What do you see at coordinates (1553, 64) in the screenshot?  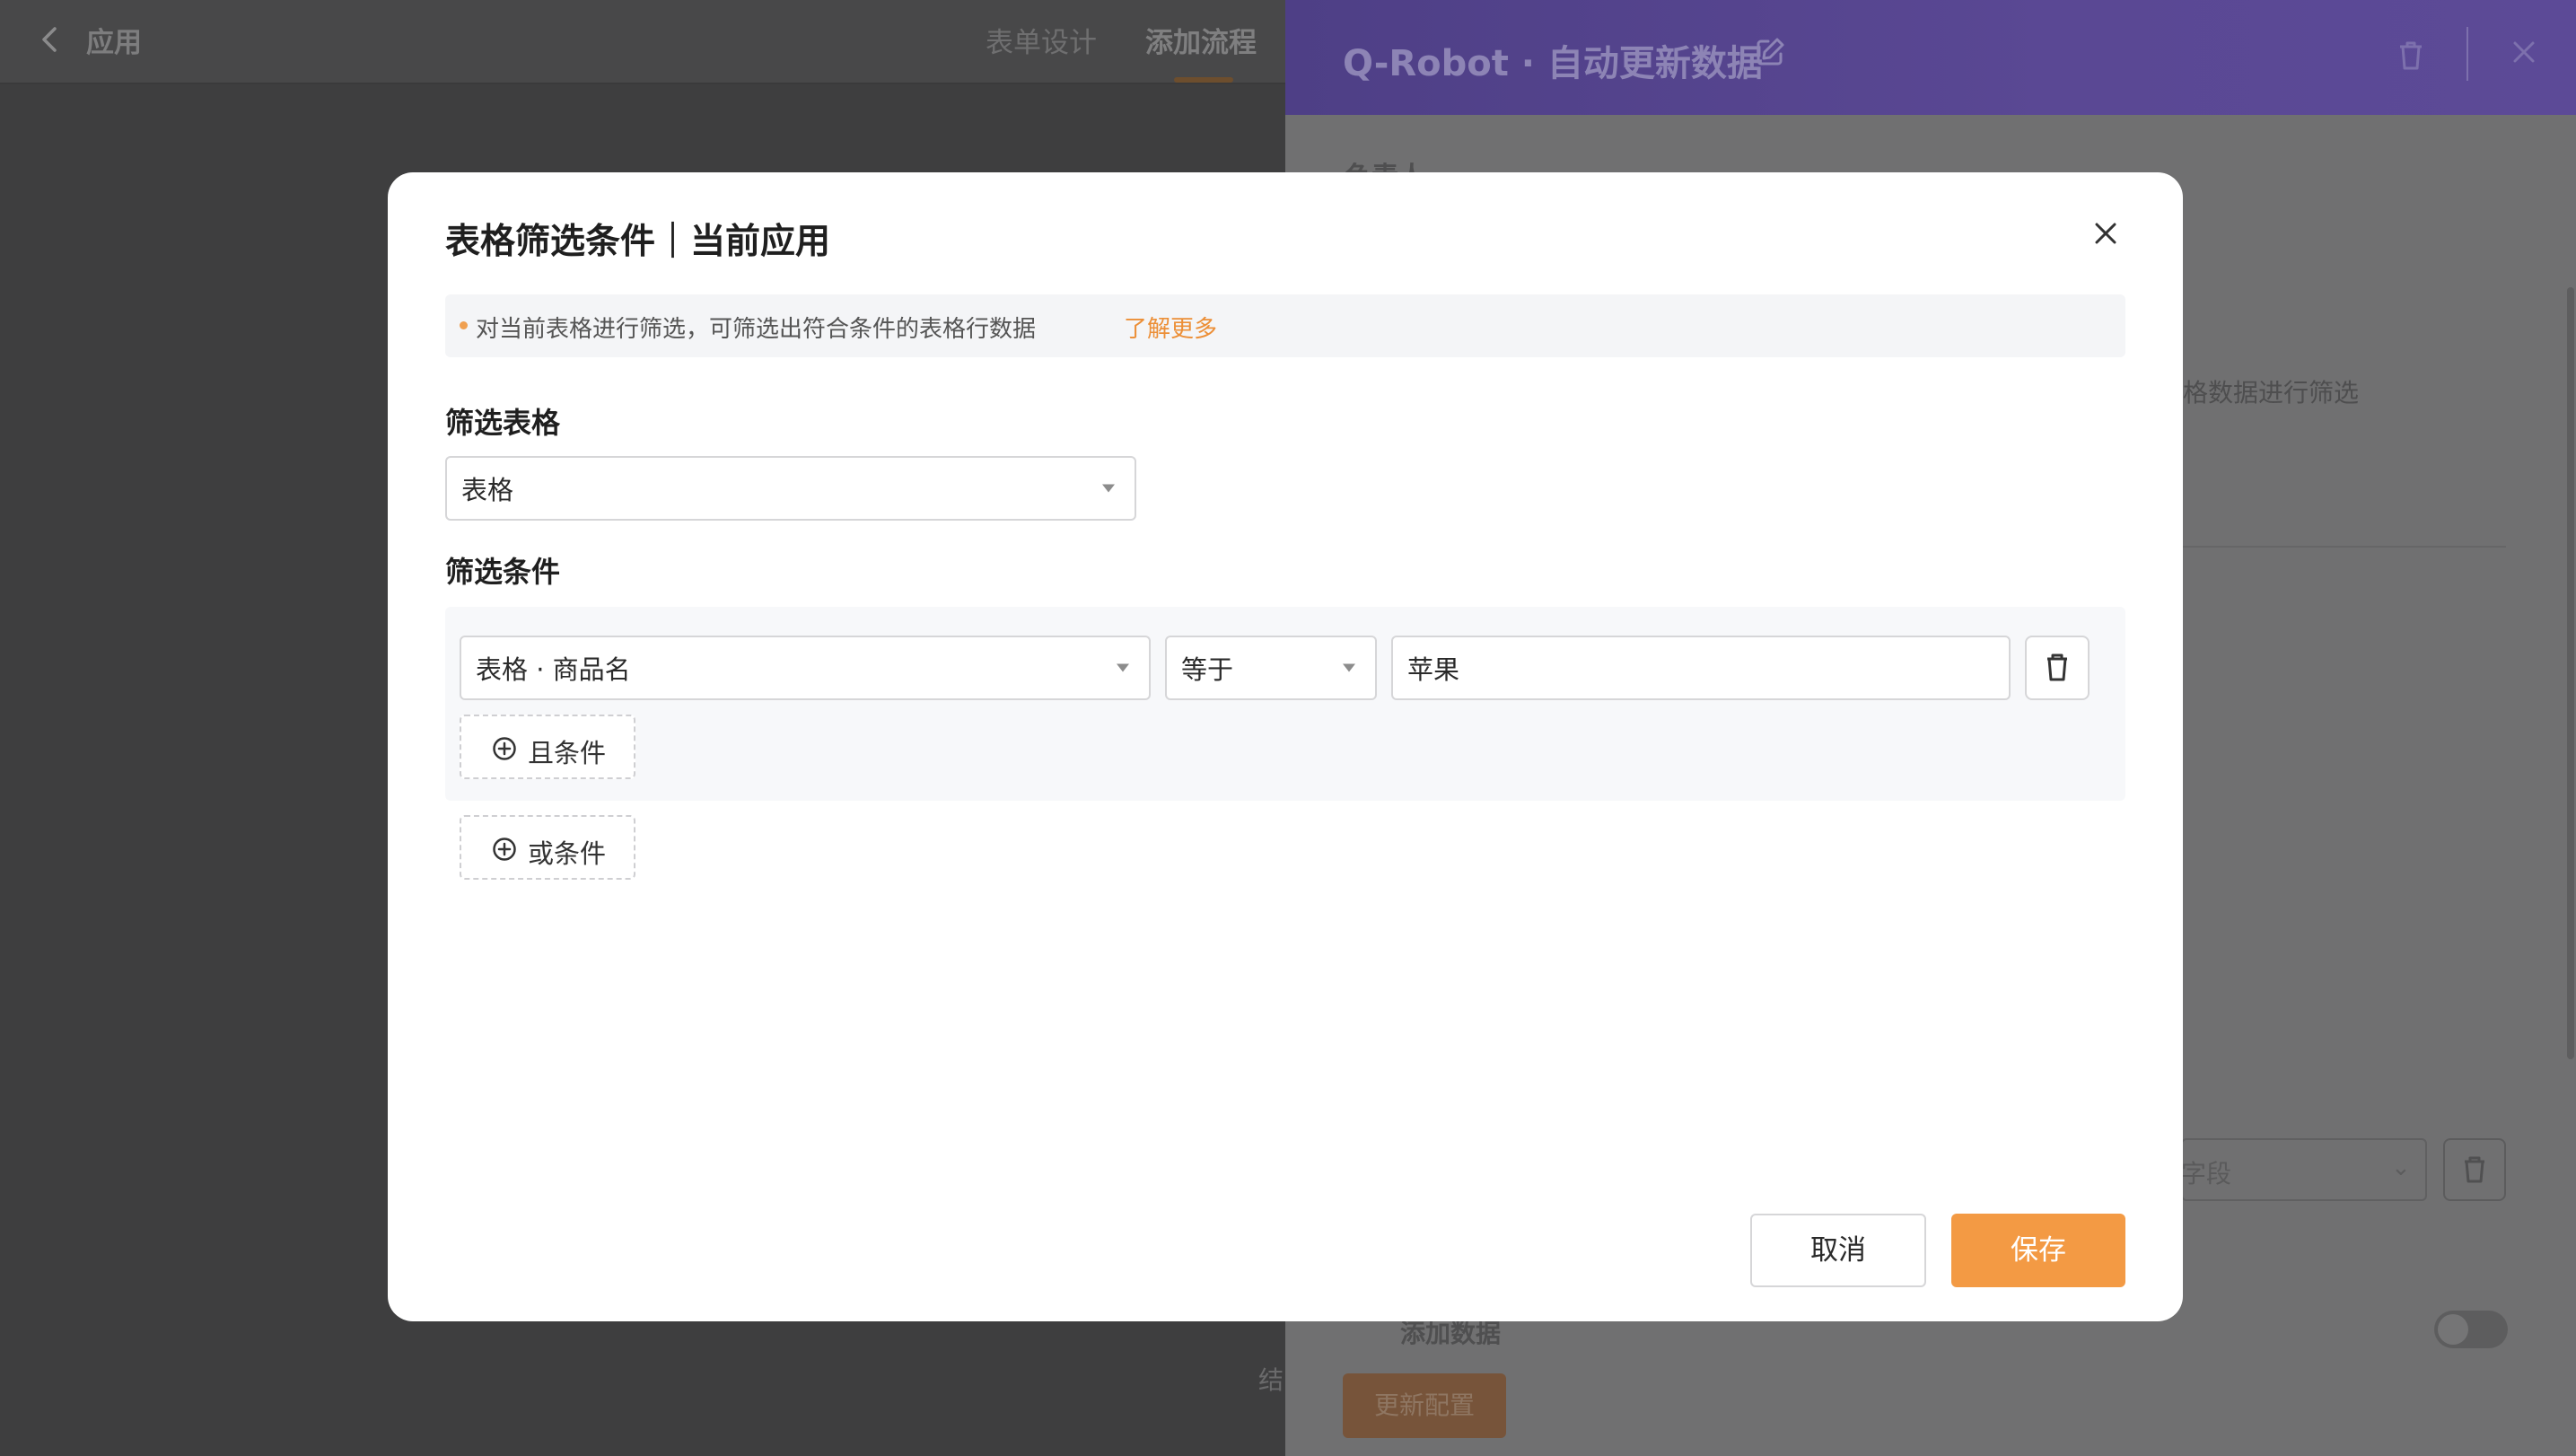 I see `drawer-title: Q-Robot · 自动更新数据` at bounding box center [1553, 64].